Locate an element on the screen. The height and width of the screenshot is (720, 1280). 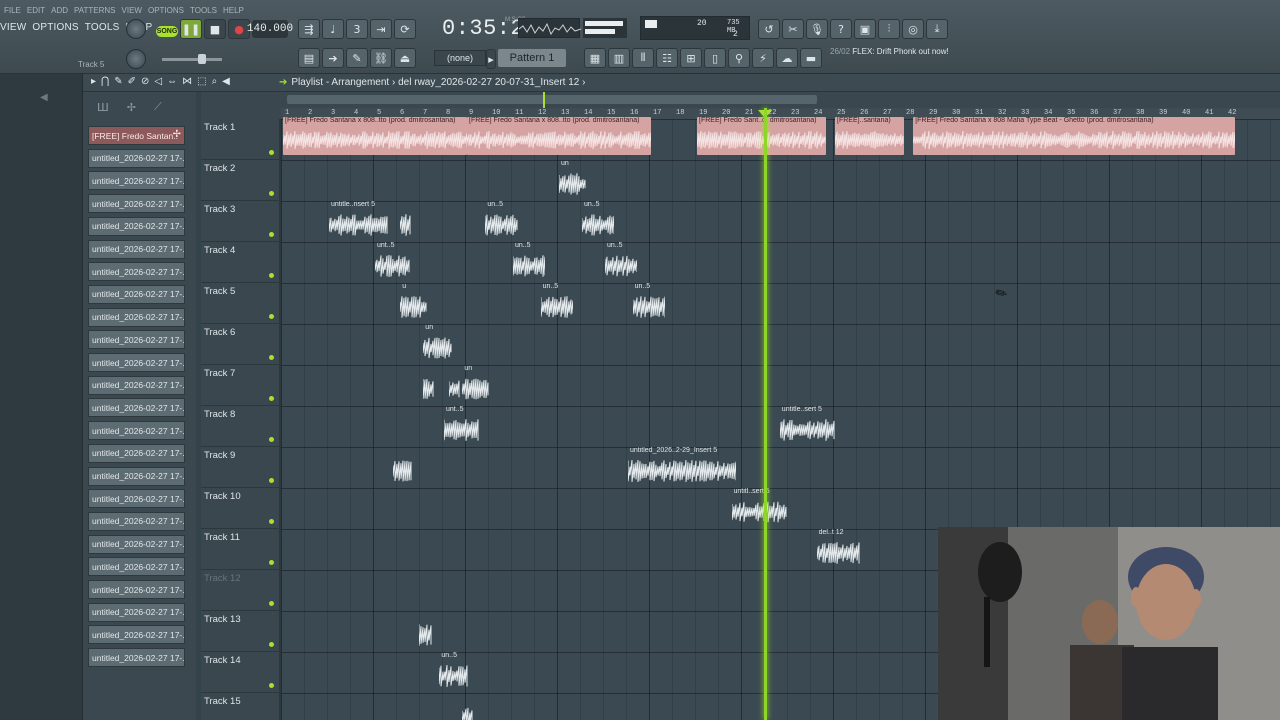
track-header: Track 11 is located at coordinates (241, 549).